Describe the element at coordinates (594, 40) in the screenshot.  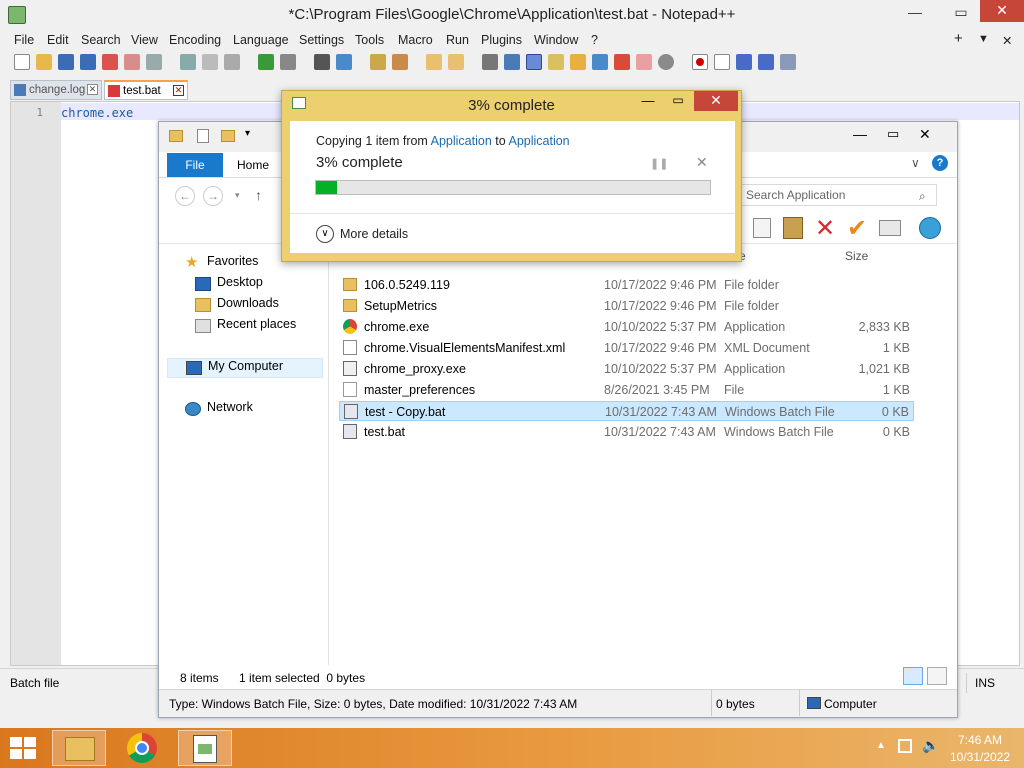
I see `menu-help: ?` at that location.